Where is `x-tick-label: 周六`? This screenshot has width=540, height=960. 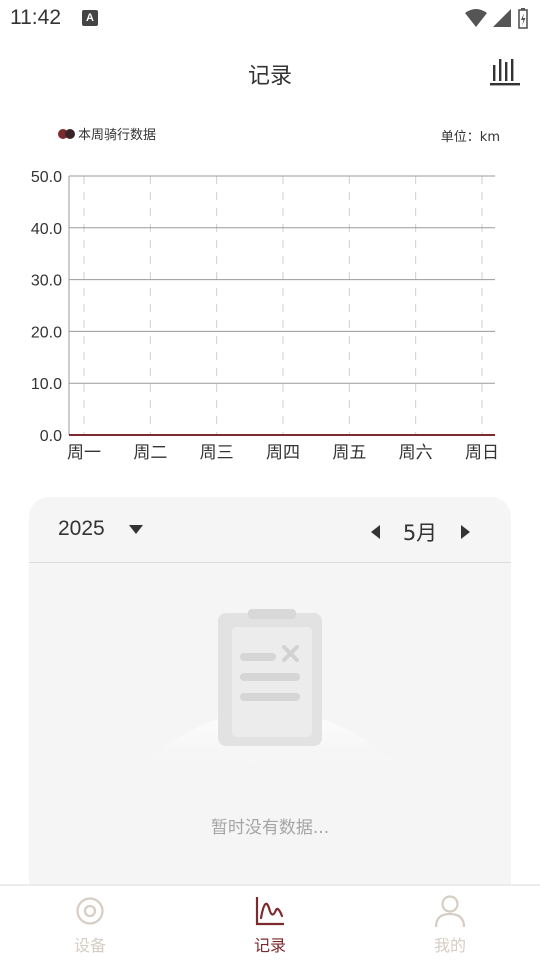
x-tick-label: 周六 is located at coordinates (416, 453).